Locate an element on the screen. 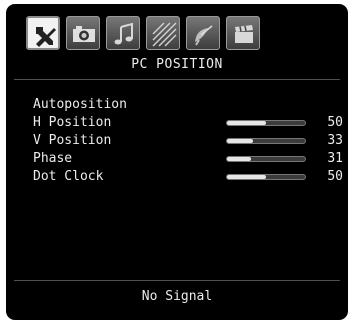 Image resolution: width=354 pixels, height=324 pixels. menu-item-label: V Position is located at coordinates (72, 140).